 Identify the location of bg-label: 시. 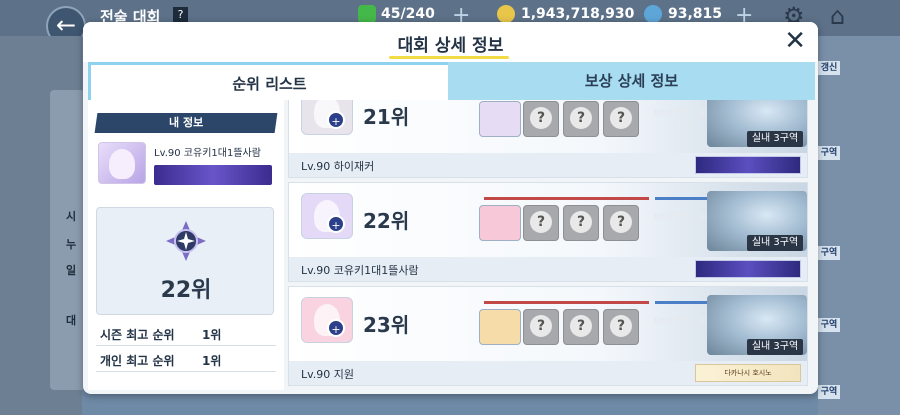
(71, 216).